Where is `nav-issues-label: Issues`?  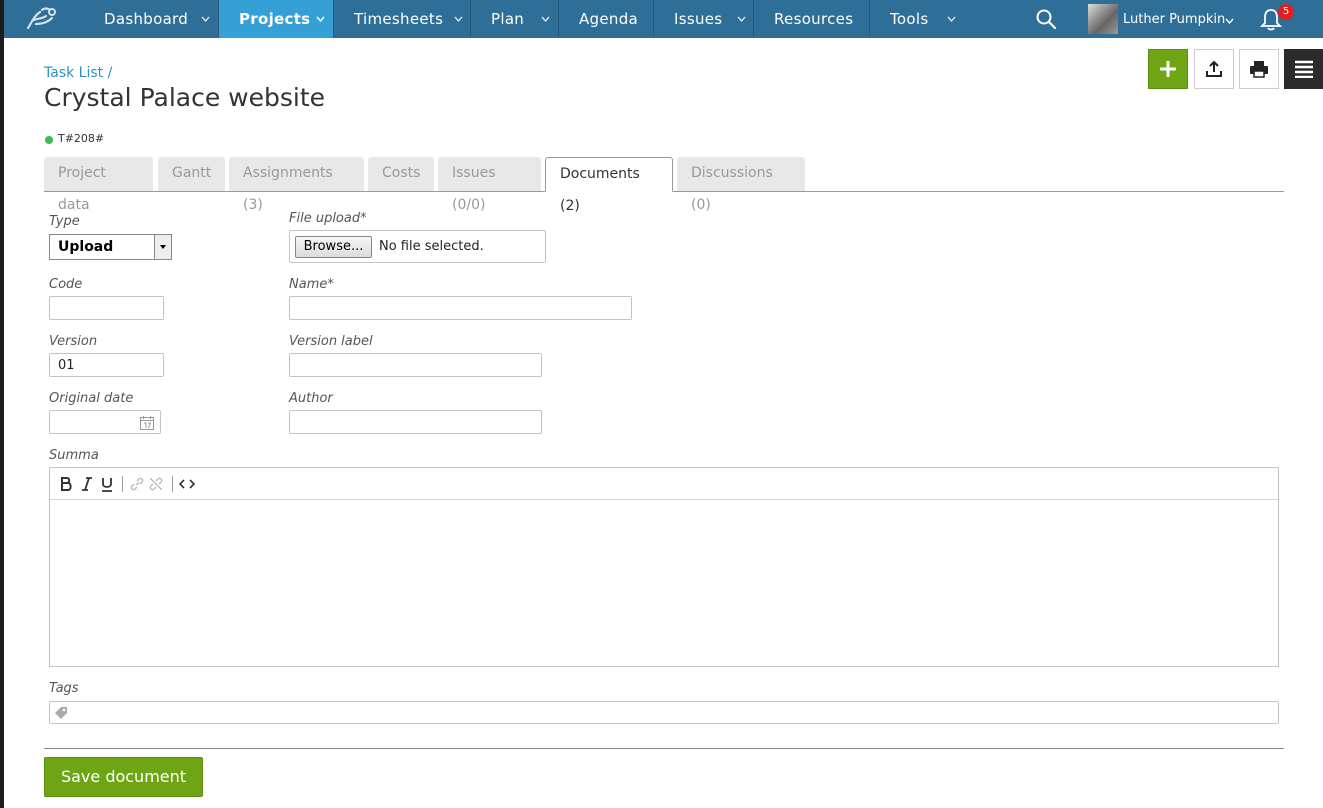 nav-issues-label: Issues is located at coordinates (698, 19).